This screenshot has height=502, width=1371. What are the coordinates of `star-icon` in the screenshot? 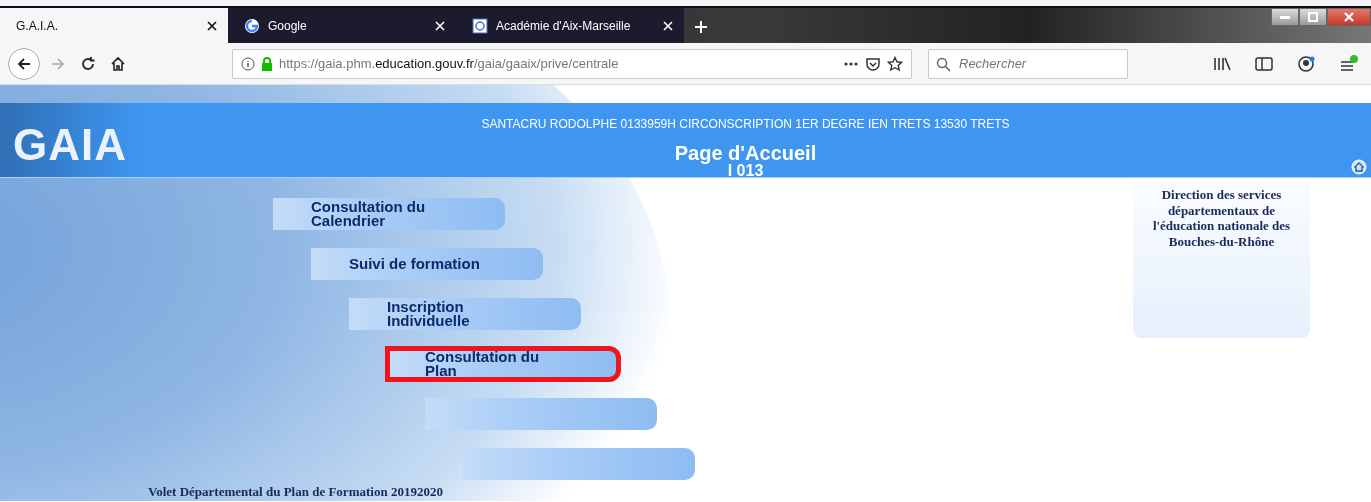 It's located at (895, 63).